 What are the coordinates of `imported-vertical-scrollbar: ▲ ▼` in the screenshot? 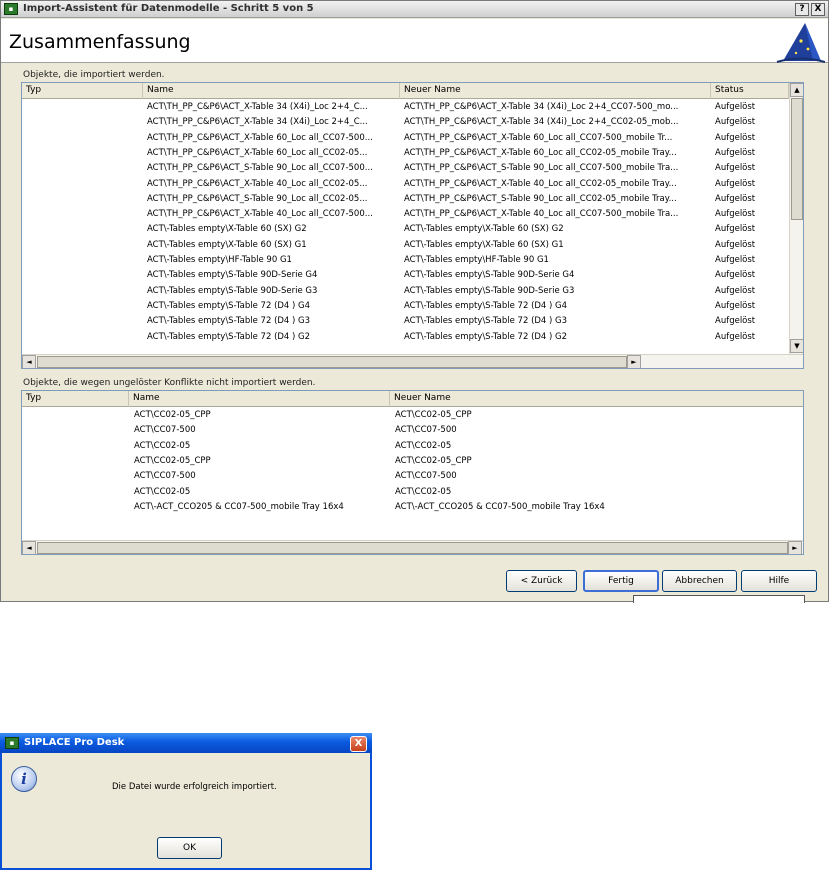 It's located at (796, 218).